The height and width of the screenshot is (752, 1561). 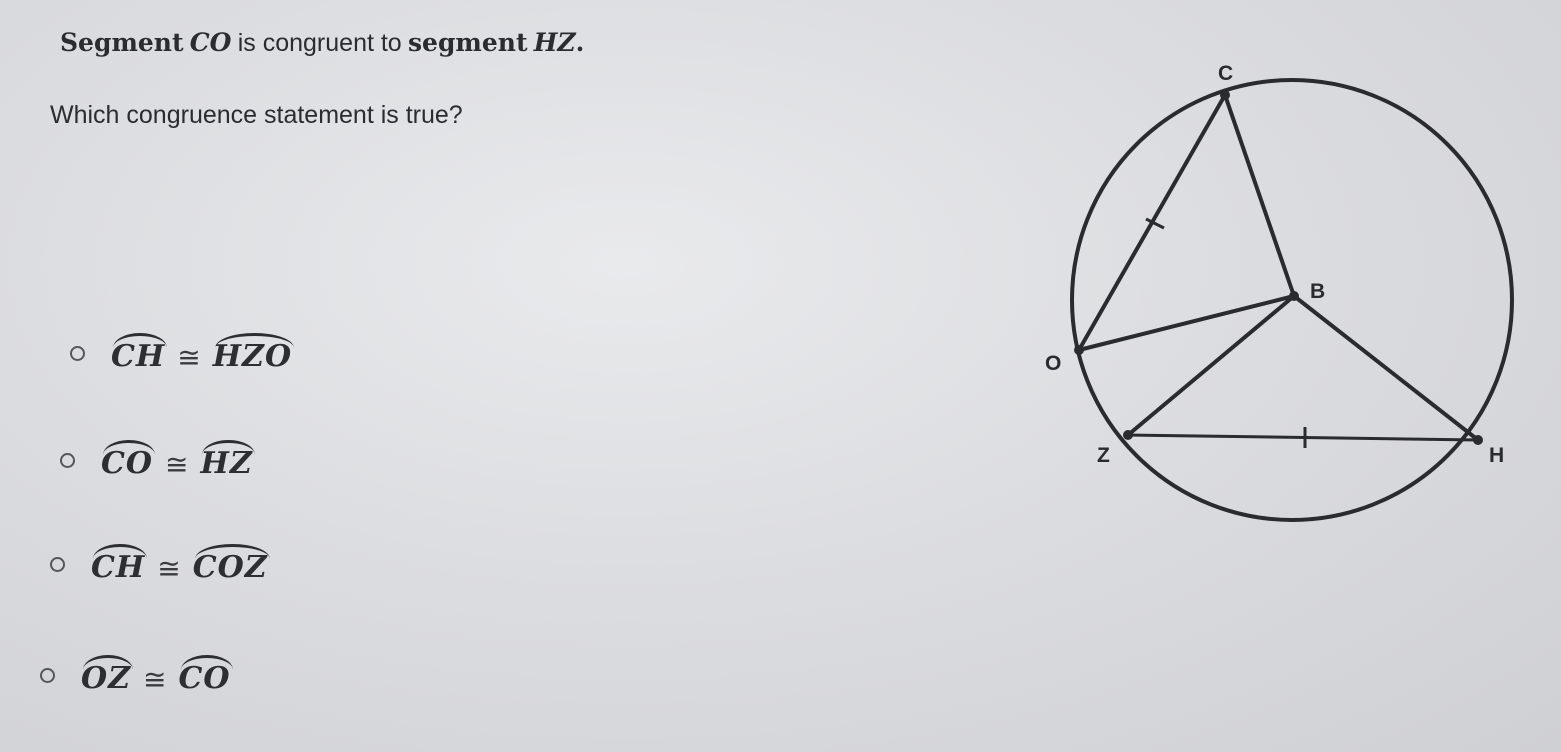 What do you see at coordinates (1294, 296) in the screenshot?
I see `point-b` at bounding box center [1294, 296].